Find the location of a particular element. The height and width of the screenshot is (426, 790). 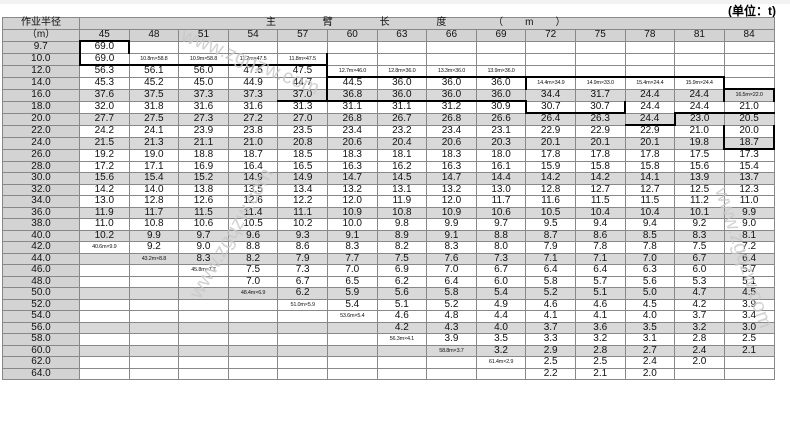

capacity-cell: 3.9 is located at coordinates (451, 339).